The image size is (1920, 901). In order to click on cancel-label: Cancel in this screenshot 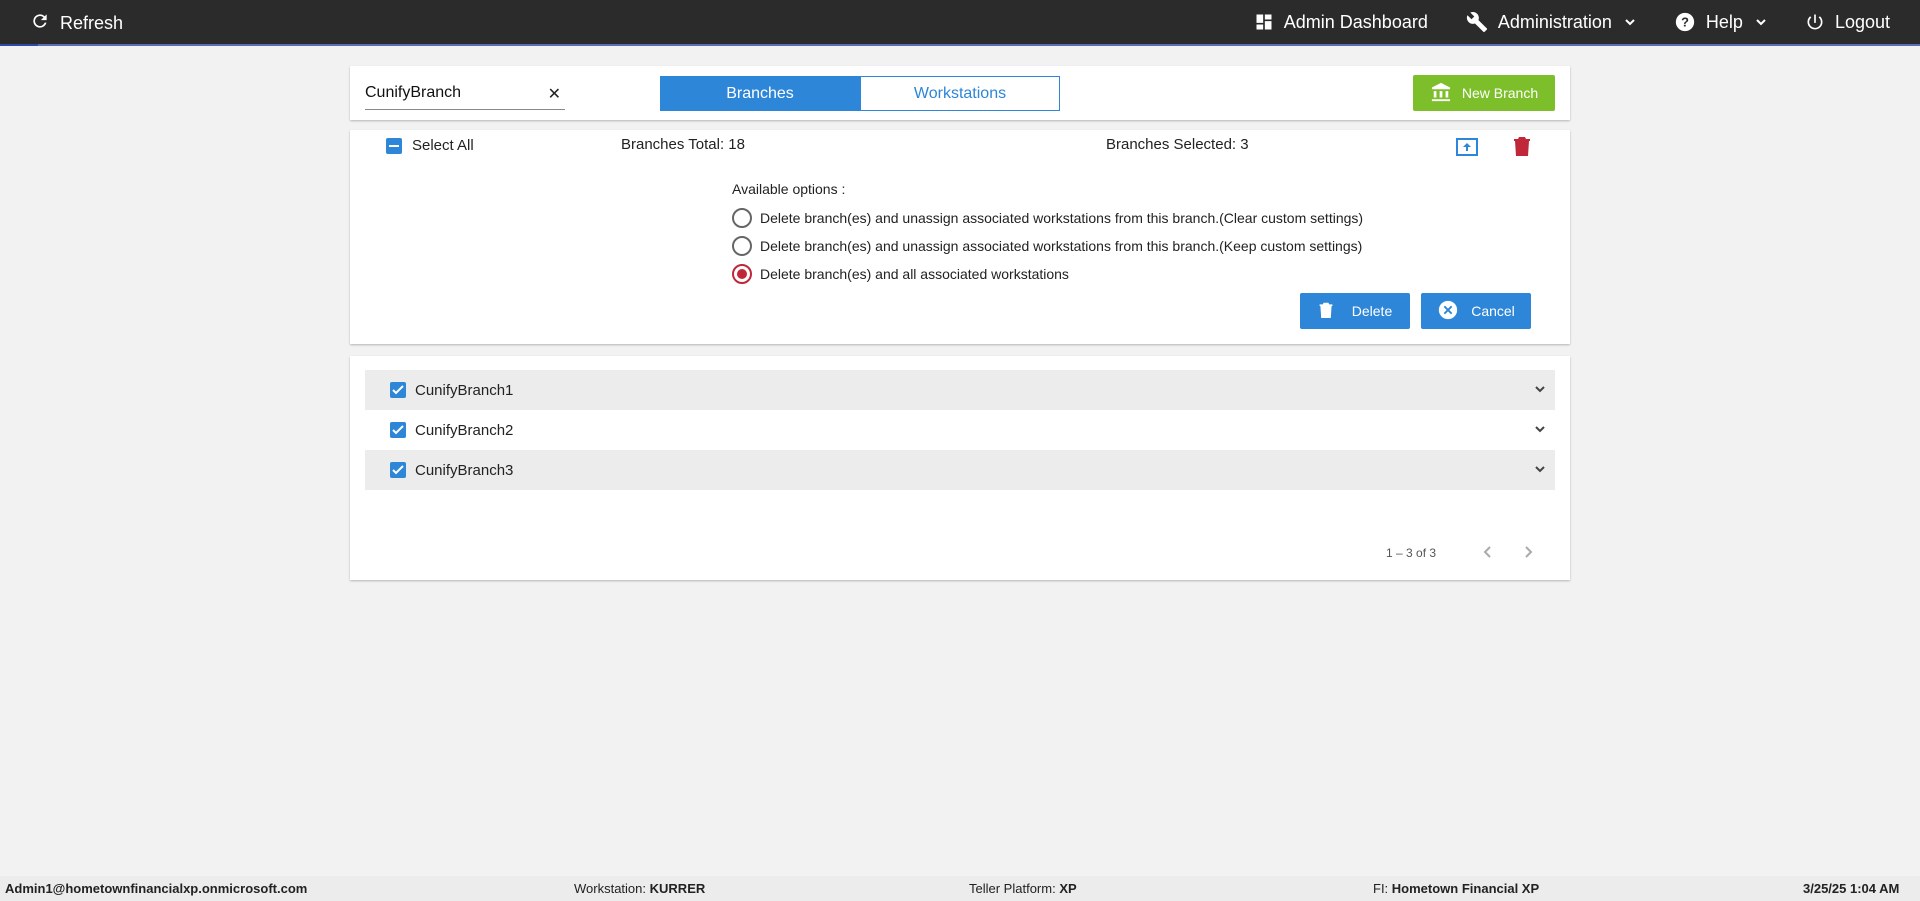, I will do `click(1493, 311)`.